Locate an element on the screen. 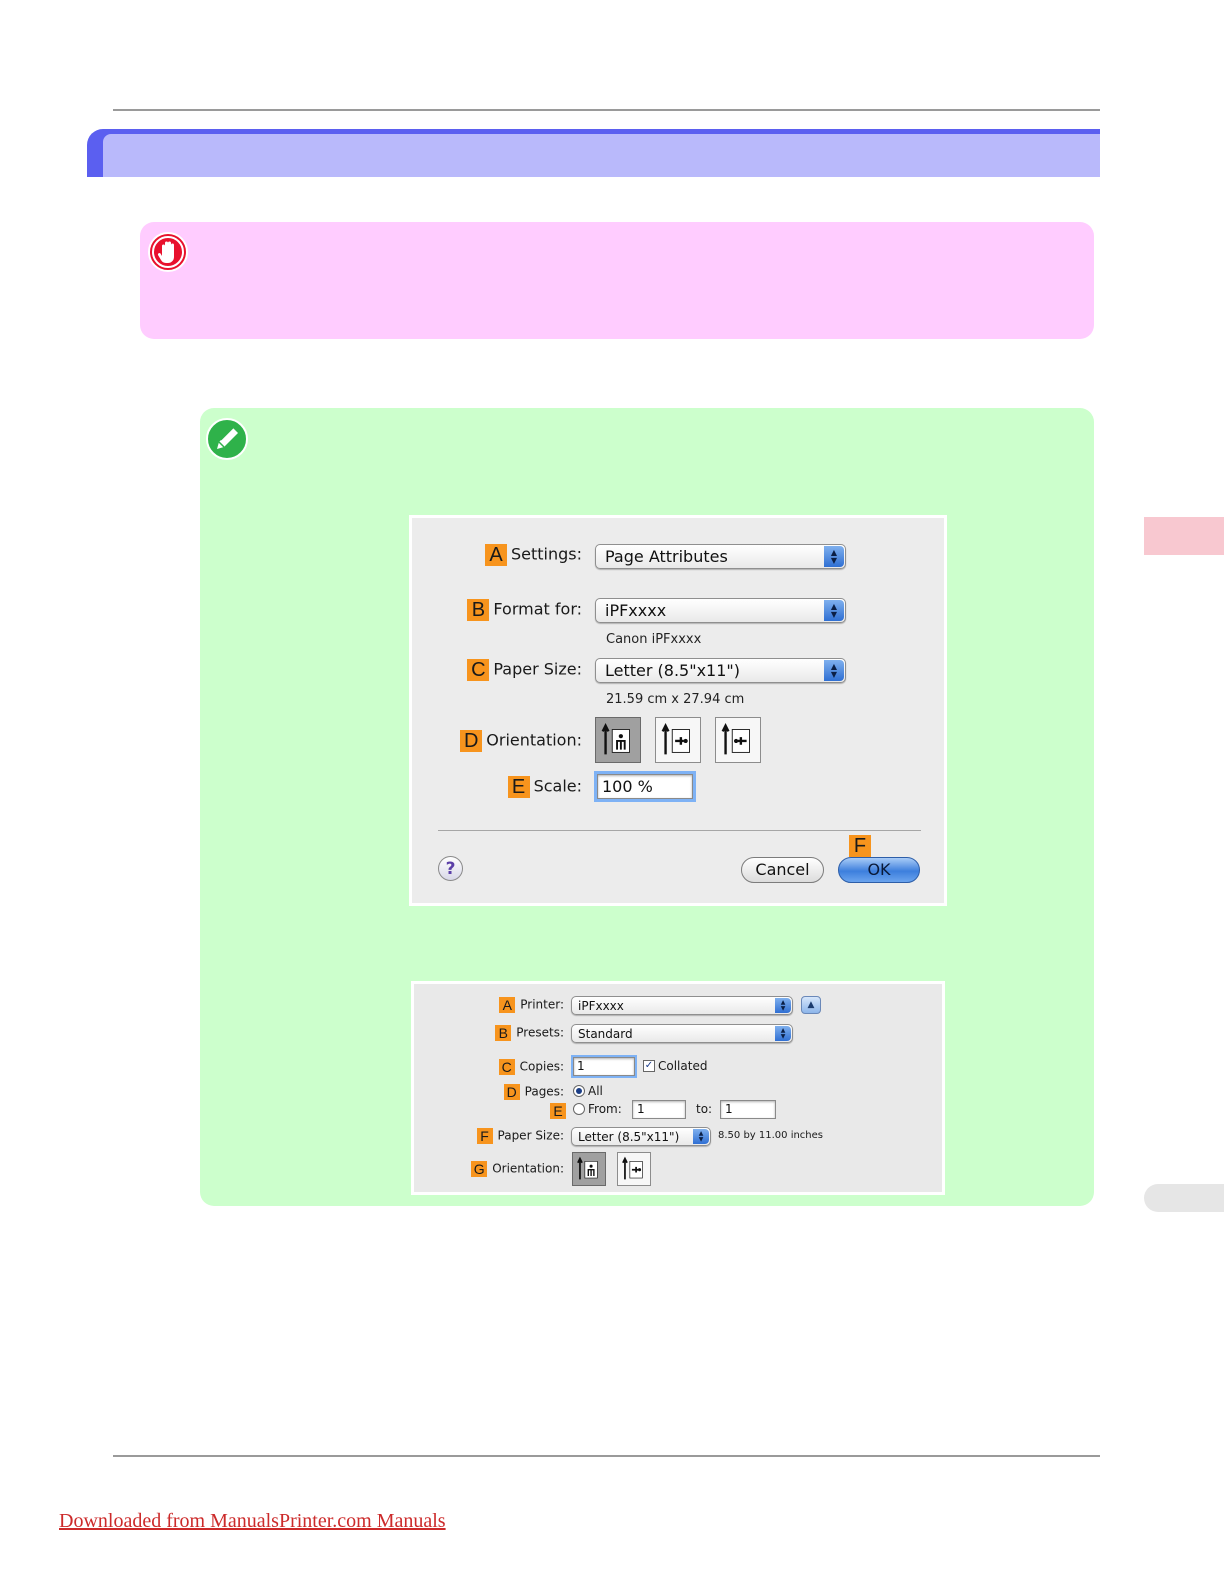  pages-label-row: D Pages: is located at coordinates (533, 1092).